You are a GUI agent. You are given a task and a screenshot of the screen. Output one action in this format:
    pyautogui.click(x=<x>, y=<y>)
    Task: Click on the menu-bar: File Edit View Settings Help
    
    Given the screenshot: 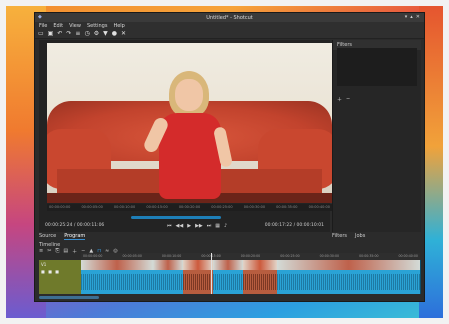 What is the action you would take?
    pyautogui.click(x=229, y=25)
    